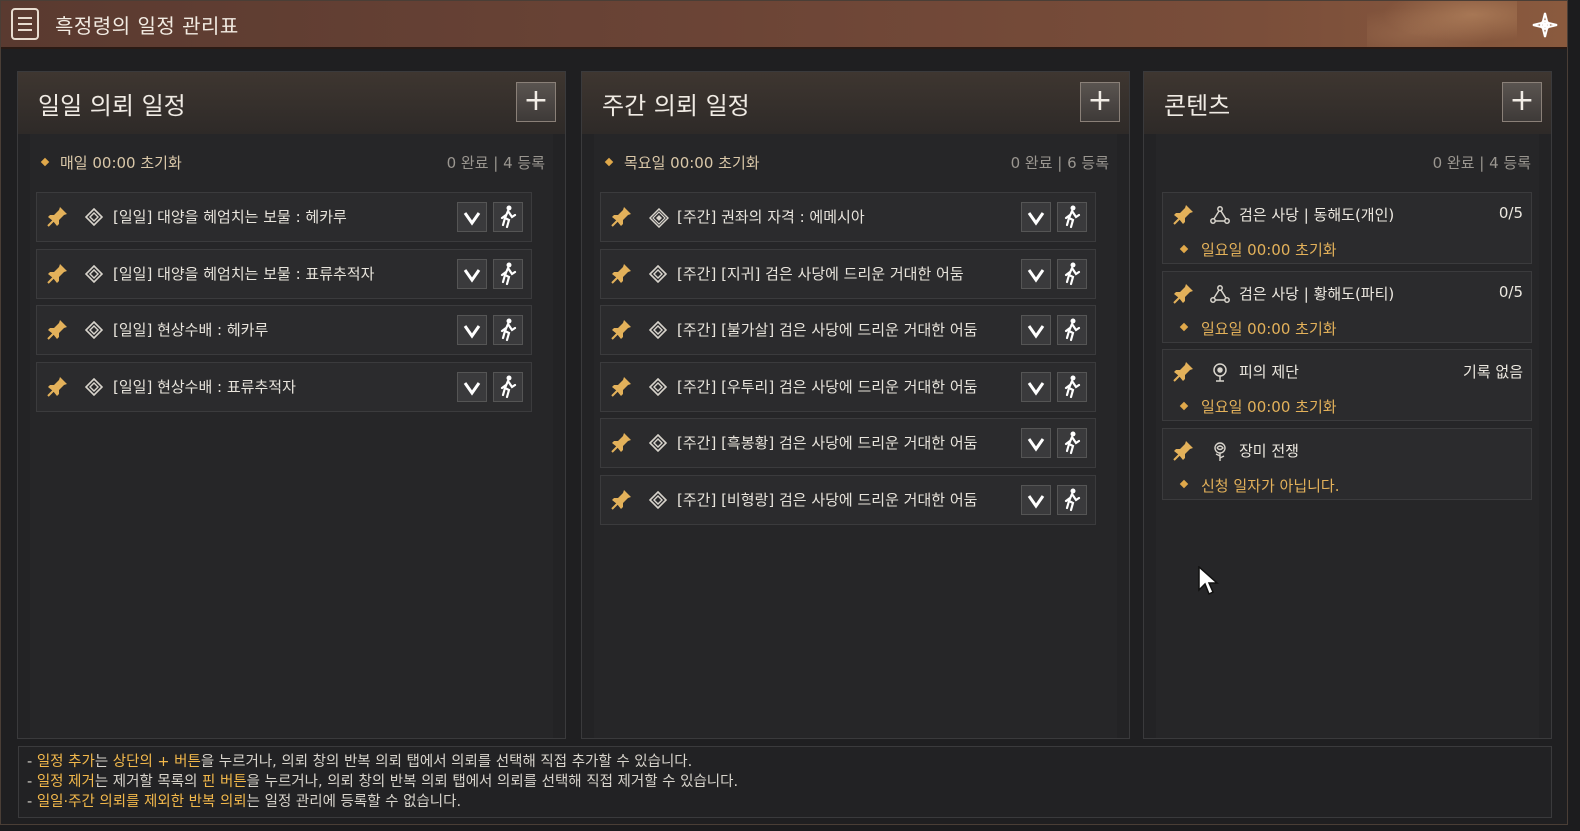  I want to click on weekly-row: [주간] [우투리] 검은 사당에 드리운 거대한 어둠, so click(848, 386).